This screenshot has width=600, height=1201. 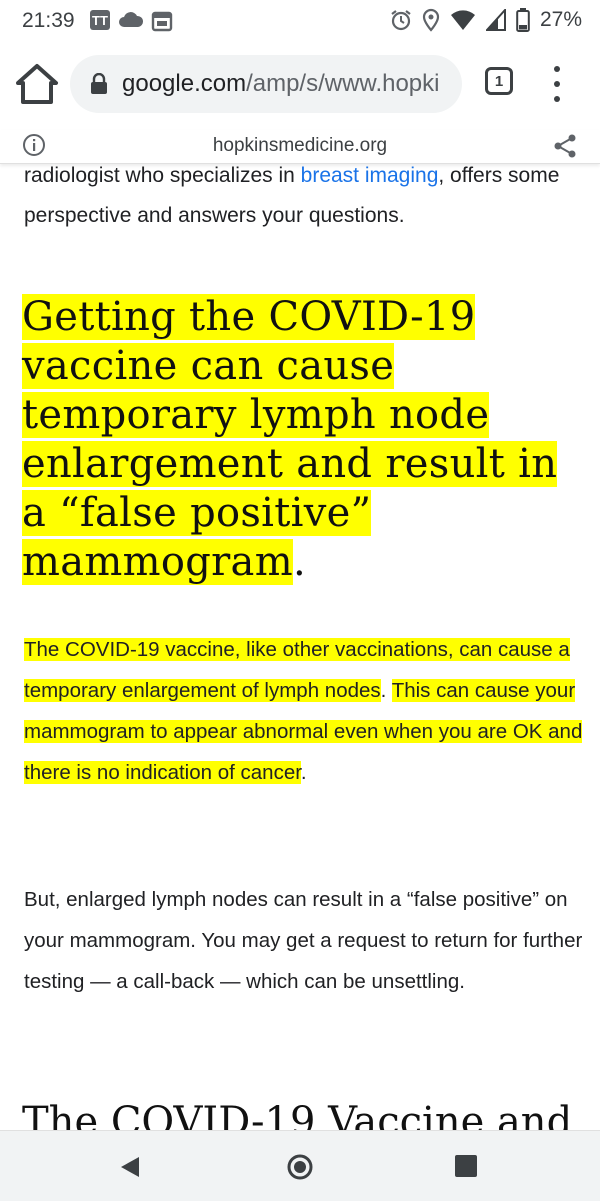 I want to click on tab-switcher-button: 1, so click(x=499, y=81).